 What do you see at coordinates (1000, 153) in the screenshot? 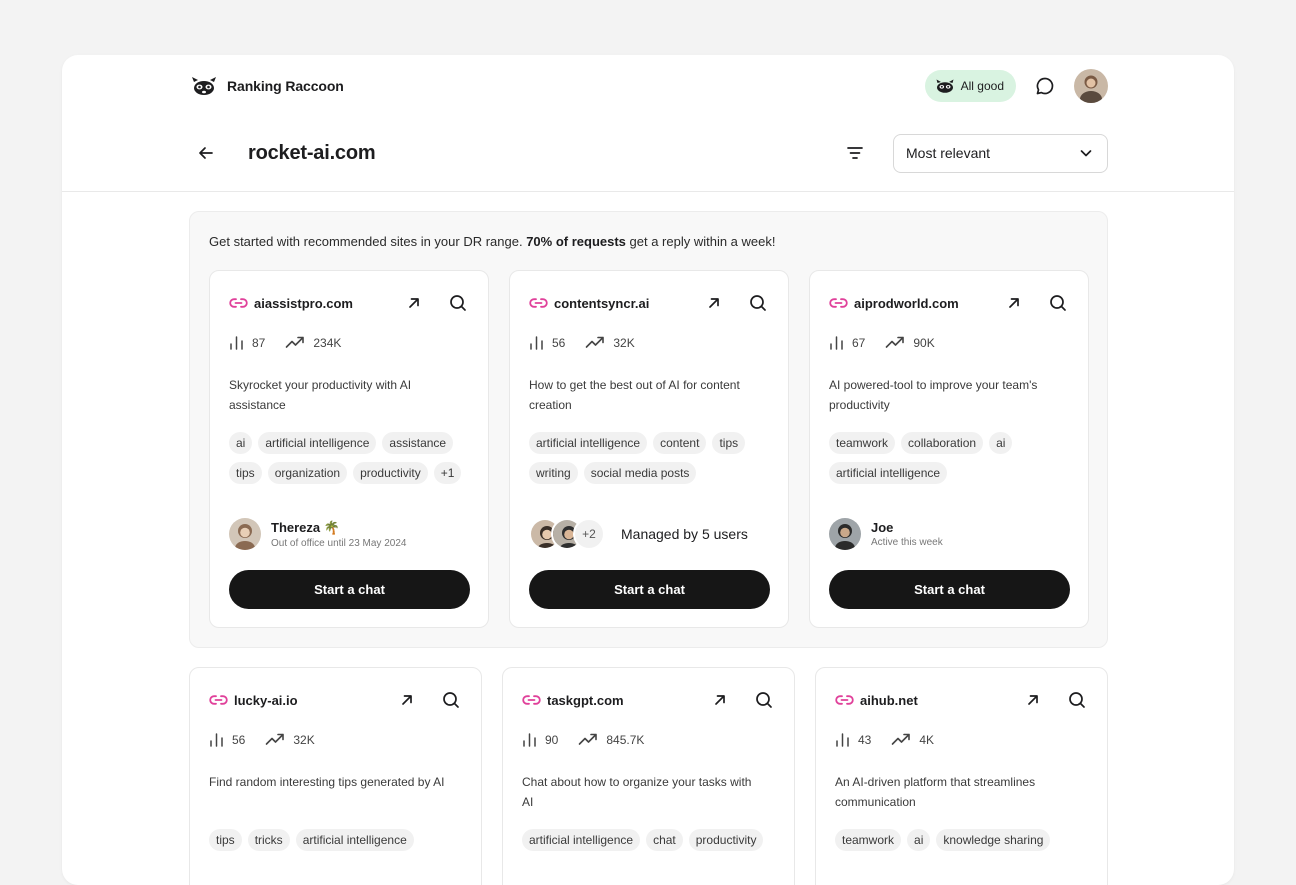
I see `sort-select: Most relevant` at bounding box center [1000, 153].